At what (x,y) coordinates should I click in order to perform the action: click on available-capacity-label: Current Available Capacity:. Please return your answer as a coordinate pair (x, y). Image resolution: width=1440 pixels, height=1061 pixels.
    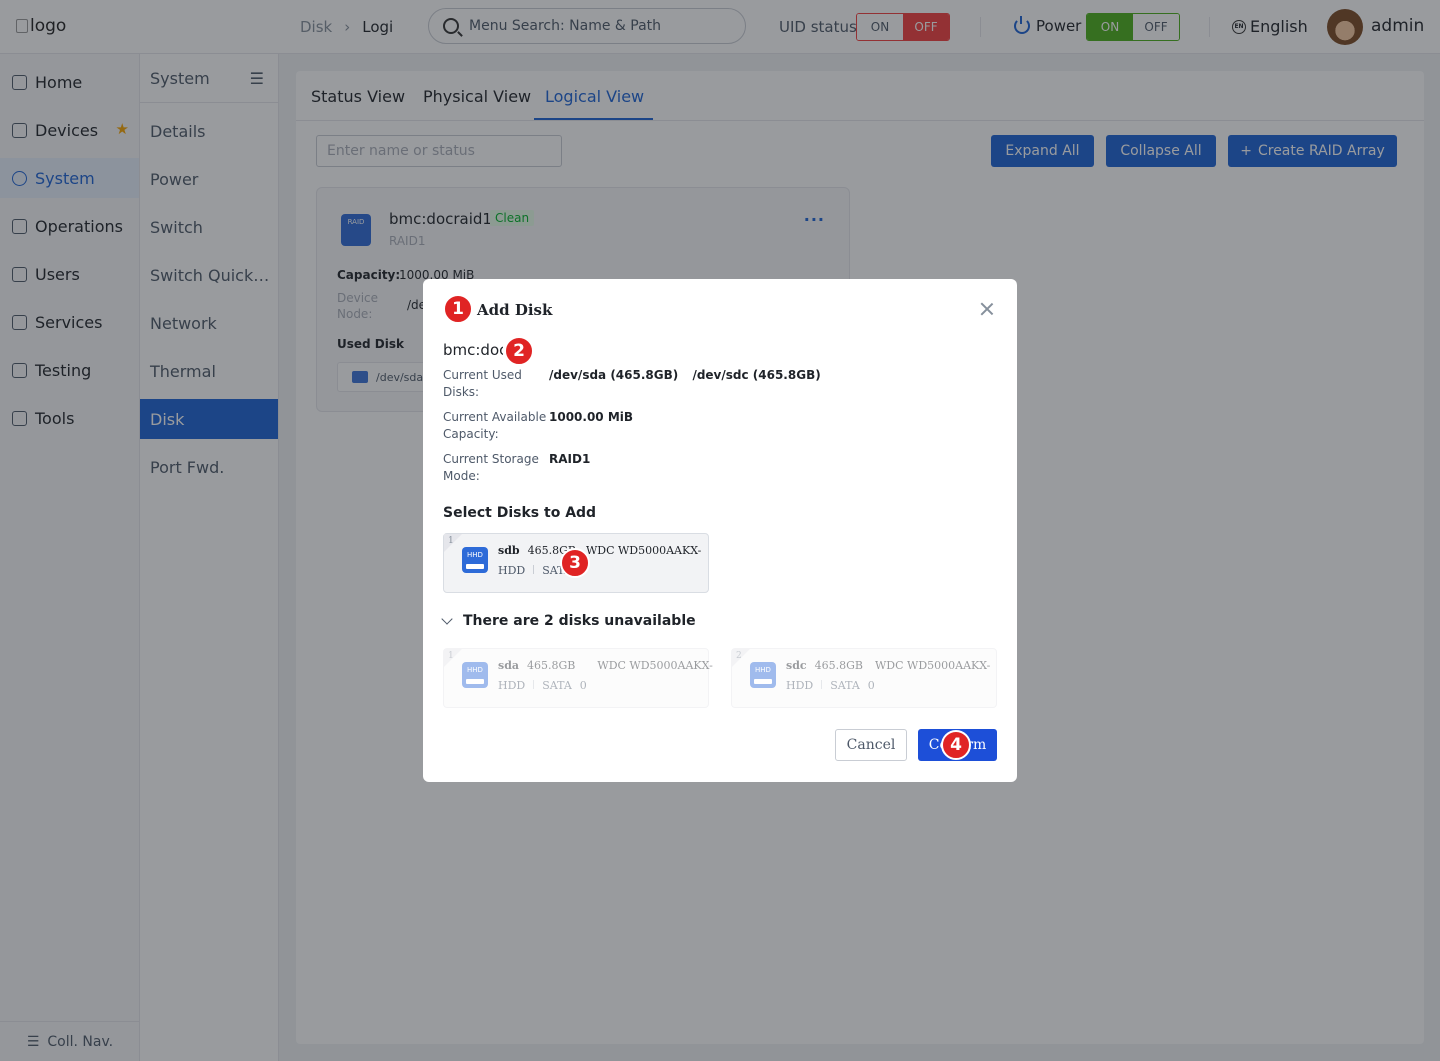
    Looking at the image, I should click on (495, 425).